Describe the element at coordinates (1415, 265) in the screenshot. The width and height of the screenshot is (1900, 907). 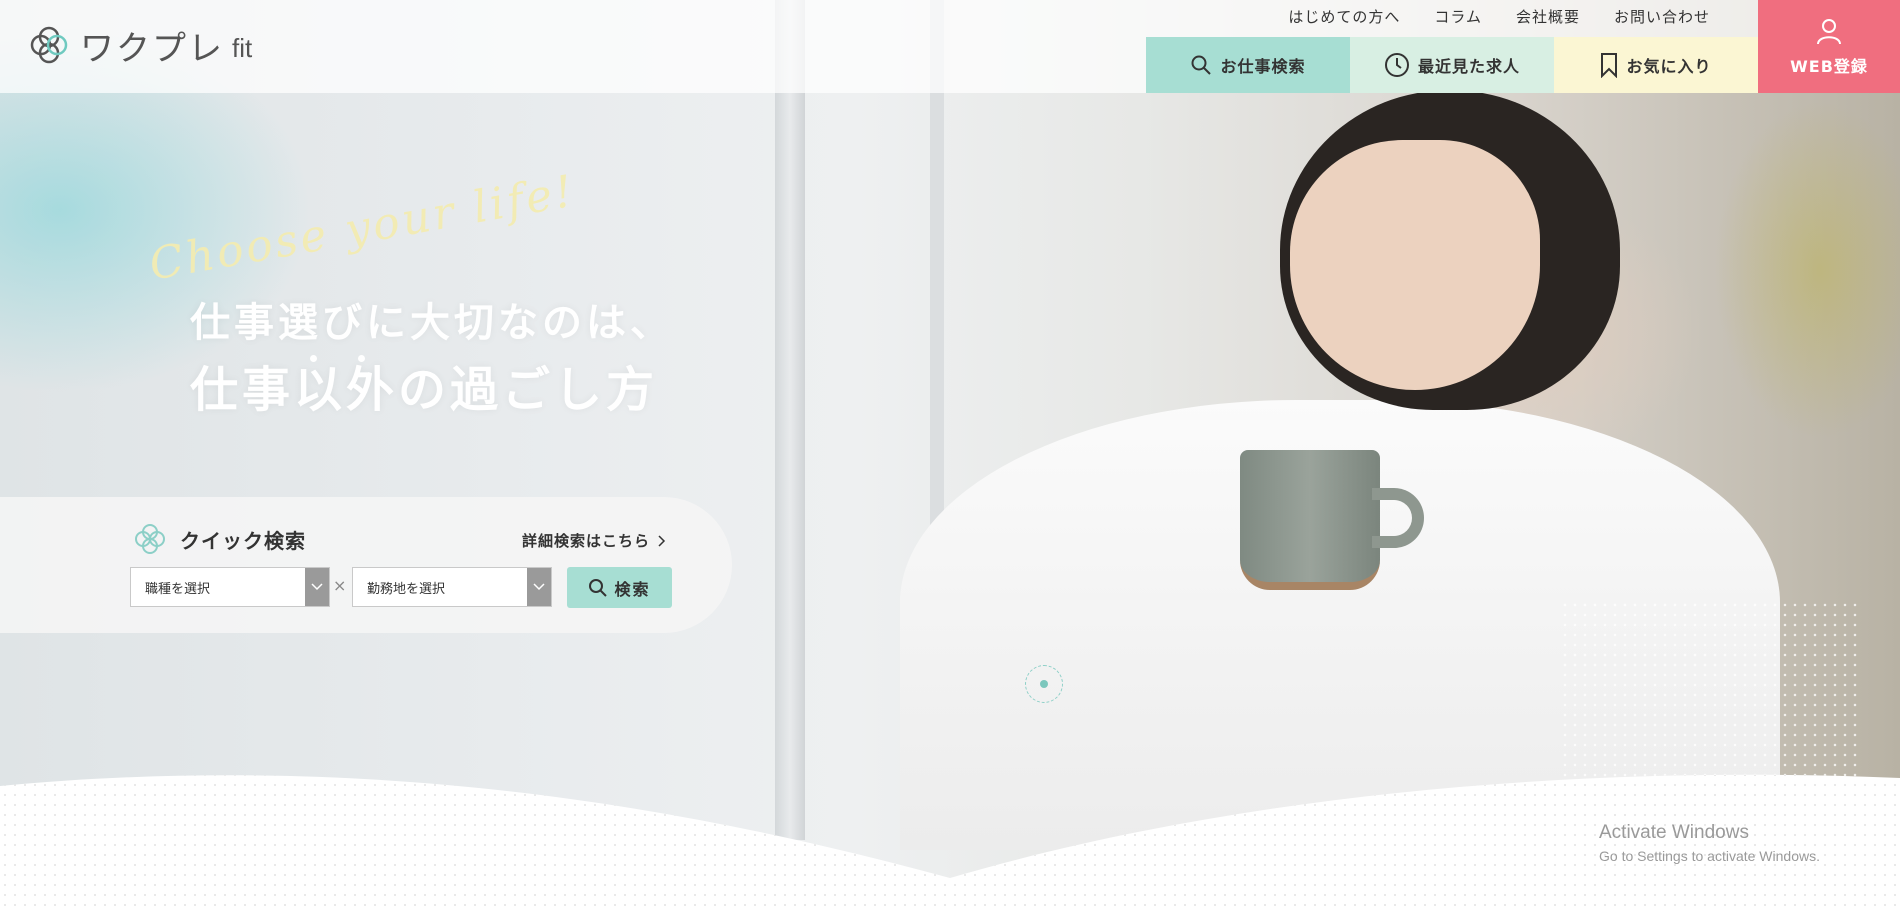
I see `hero-person-face` at that location.